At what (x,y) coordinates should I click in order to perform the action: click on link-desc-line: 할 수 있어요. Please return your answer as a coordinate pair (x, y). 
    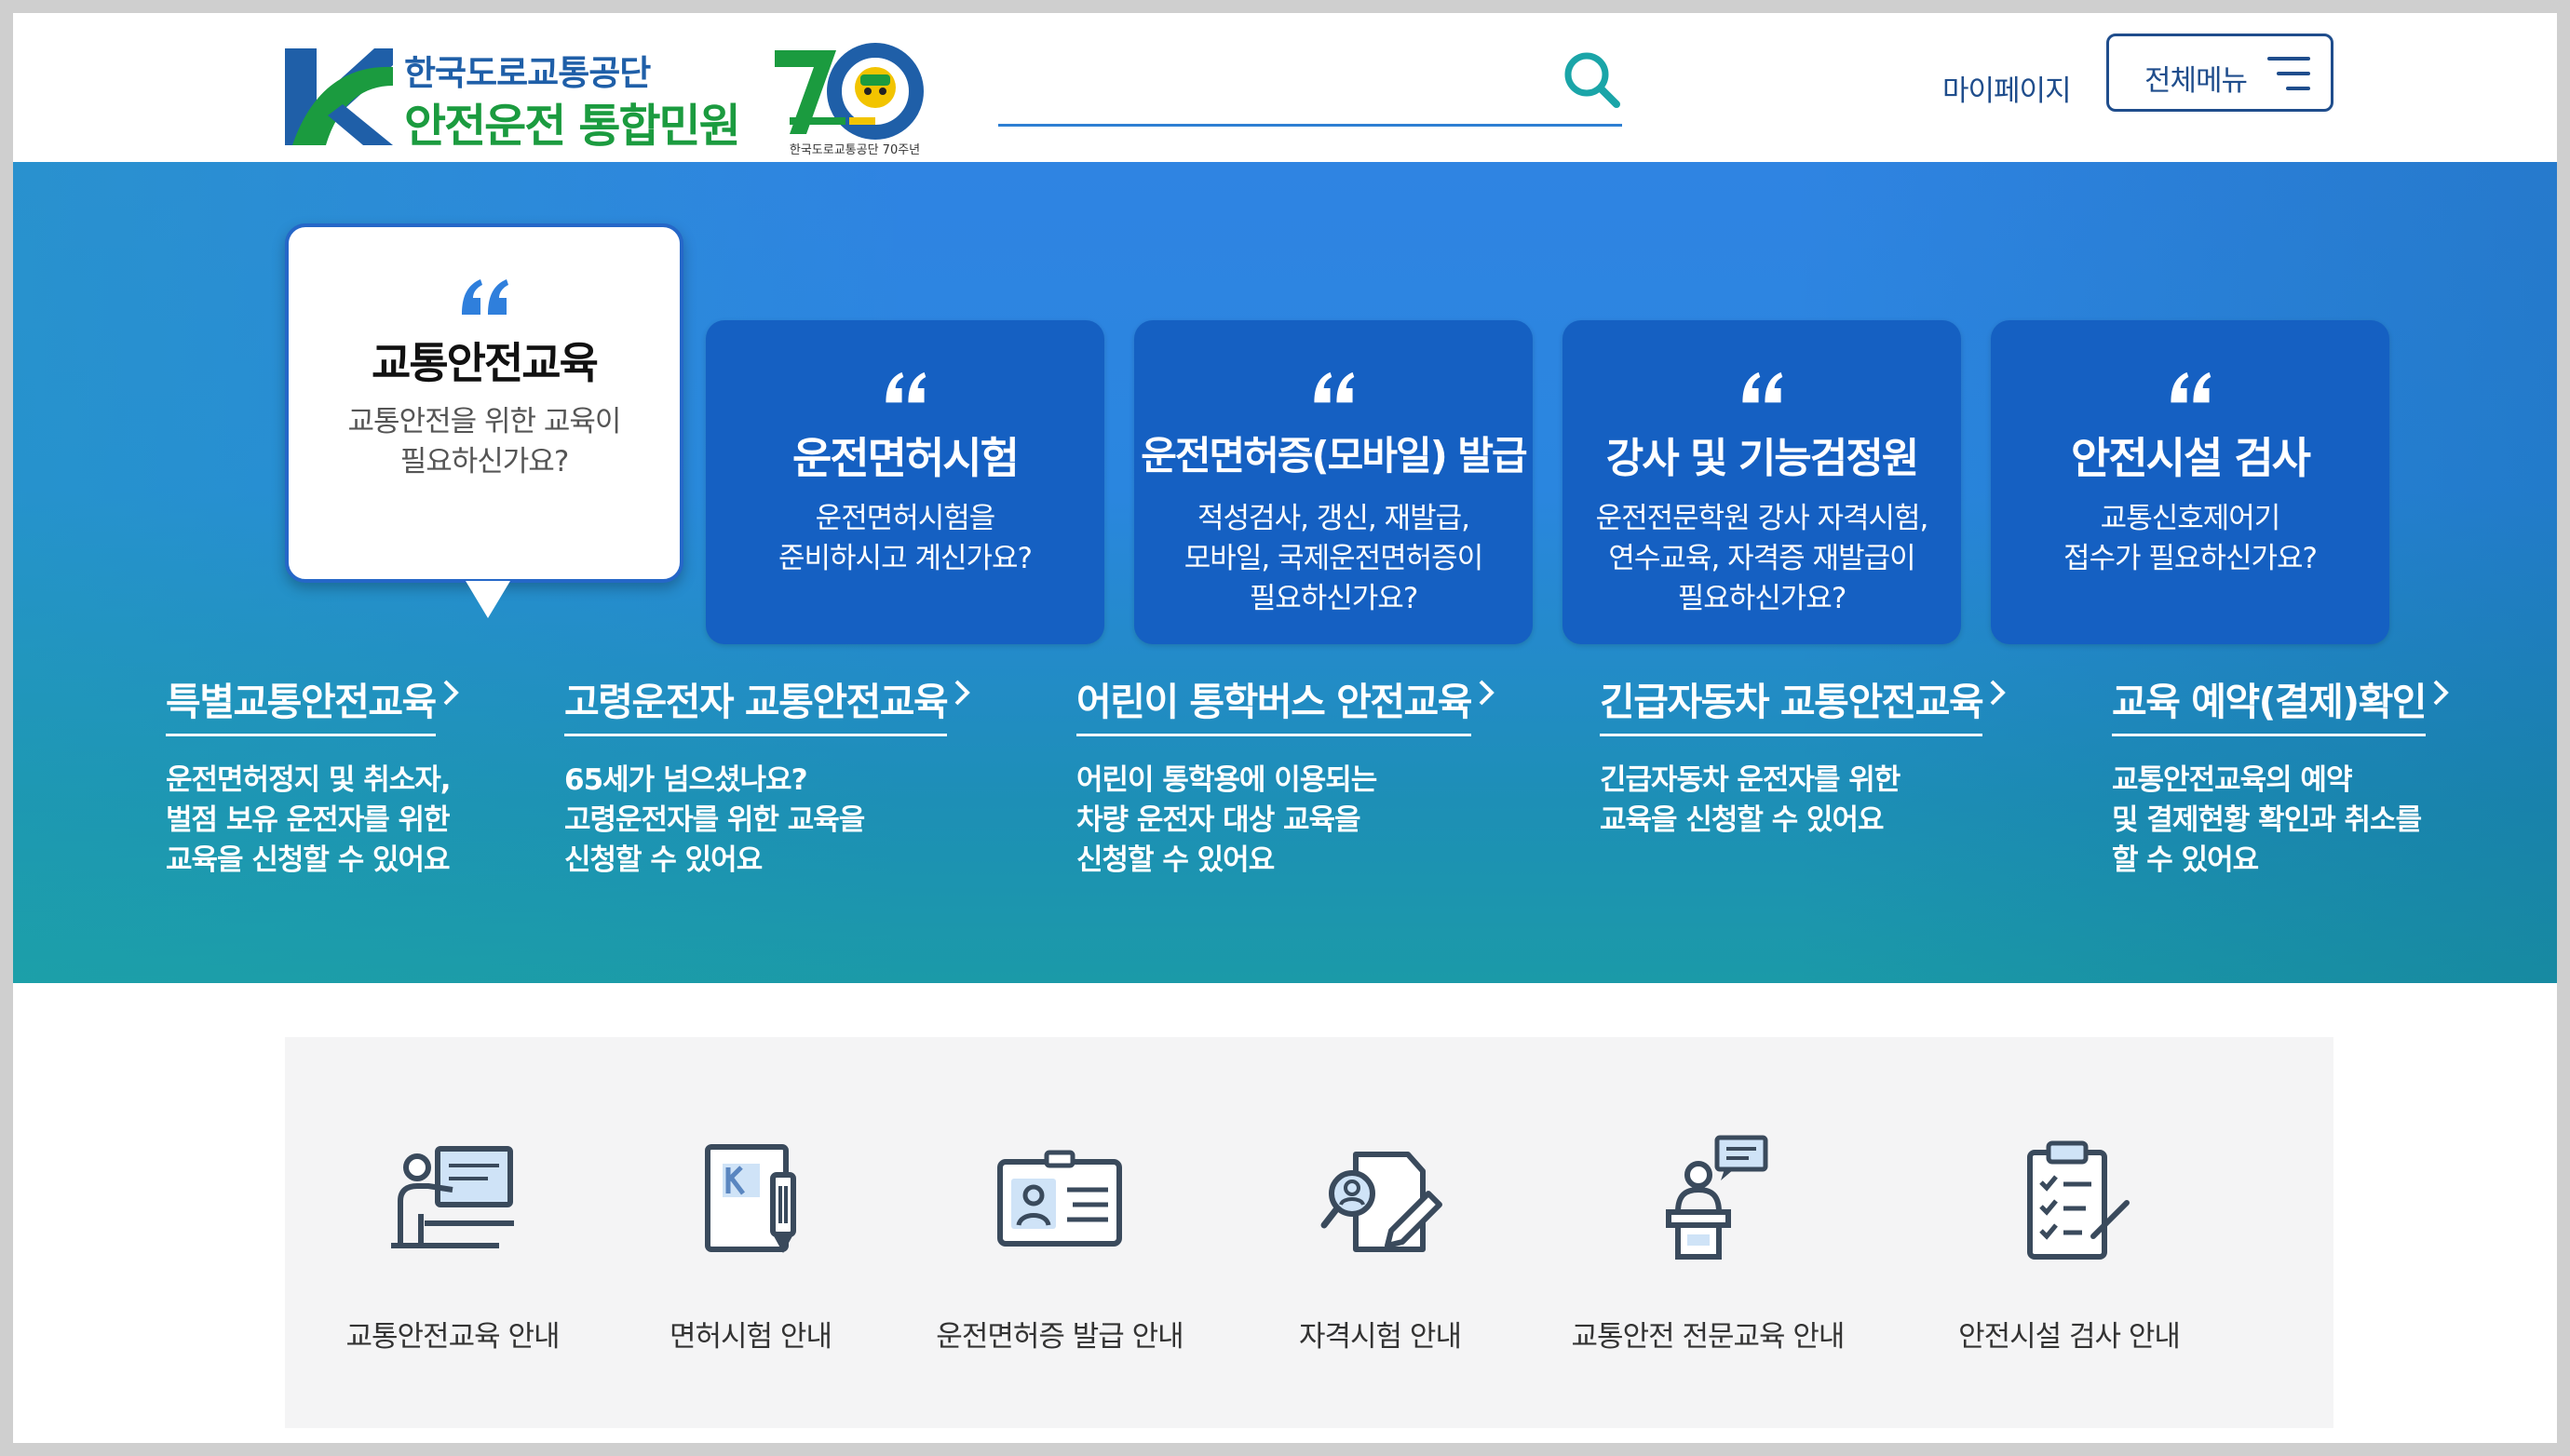
    Looking at the image, I should click on (2185, 860).